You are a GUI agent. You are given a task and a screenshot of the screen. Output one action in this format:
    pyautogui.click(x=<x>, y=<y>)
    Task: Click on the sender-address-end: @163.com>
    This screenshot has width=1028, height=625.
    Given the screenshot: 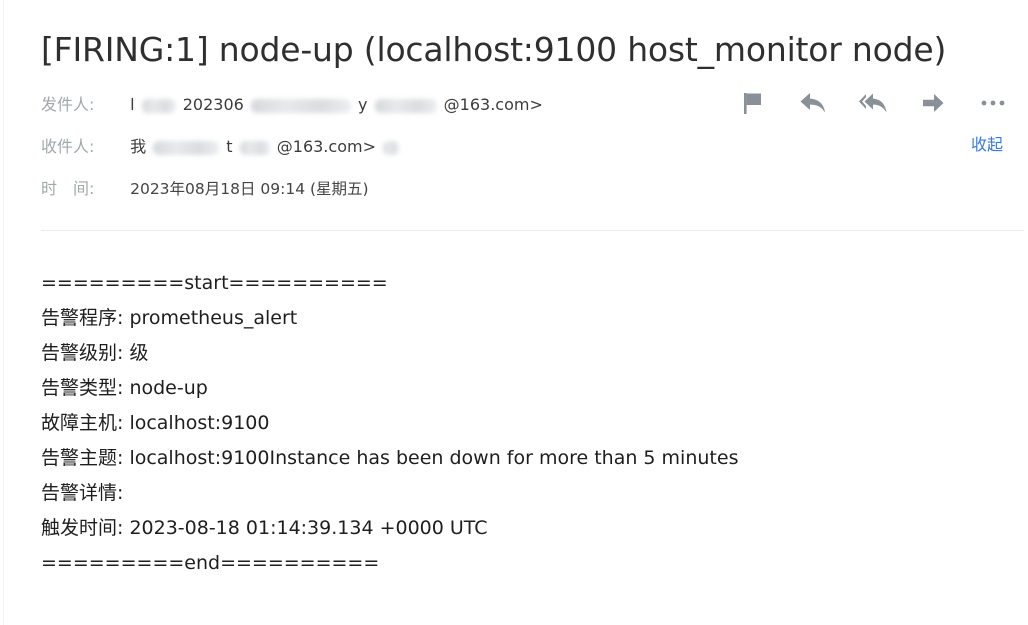 What is the action you would take?
    pyautogui.click(x=493, y=104)
    